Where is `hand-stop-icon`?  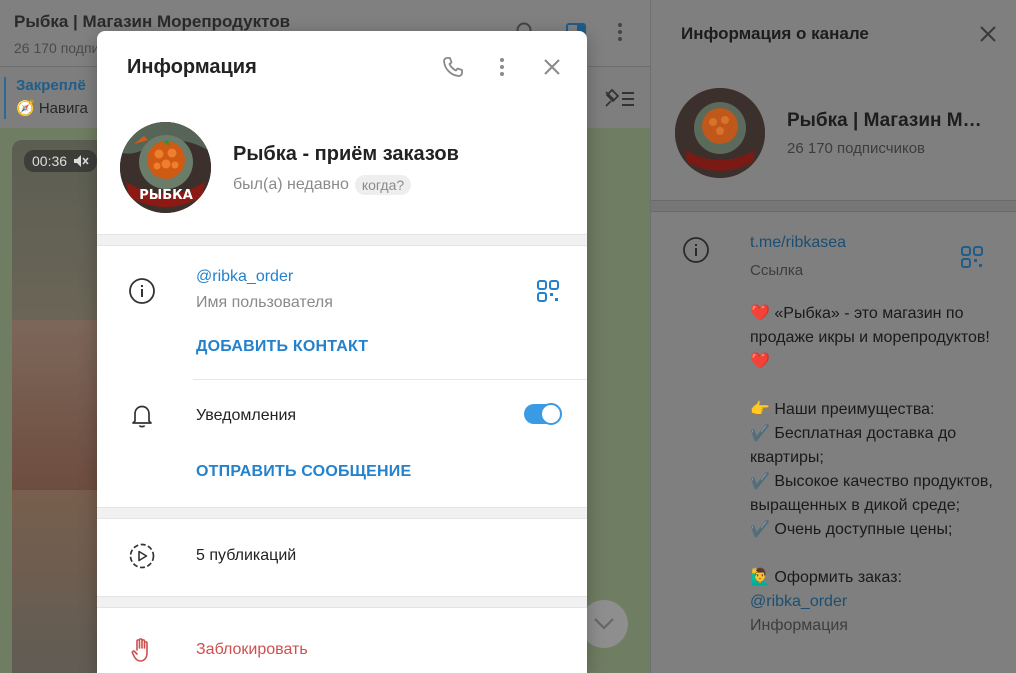
hand-stop-icon is located at coordinates (142, 650).